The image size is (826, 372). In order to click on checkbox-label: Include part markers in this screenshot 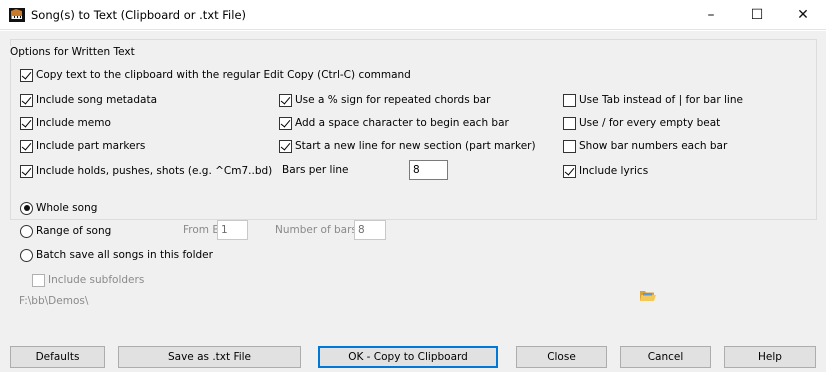, I will do `click(91, 146)`.